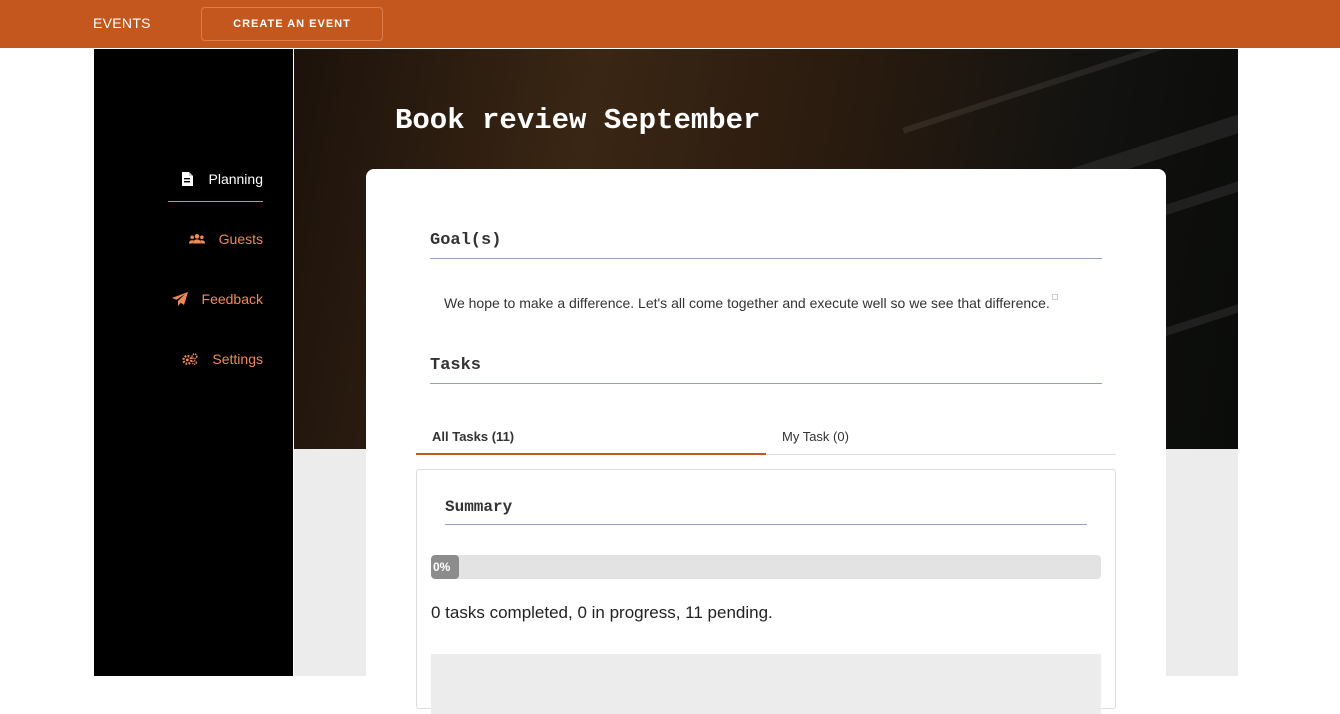 This screenshot has width=1340, height=714. Describe the element at coordinates (196, 239) in the screenshot. I see `users-icon` at that location.